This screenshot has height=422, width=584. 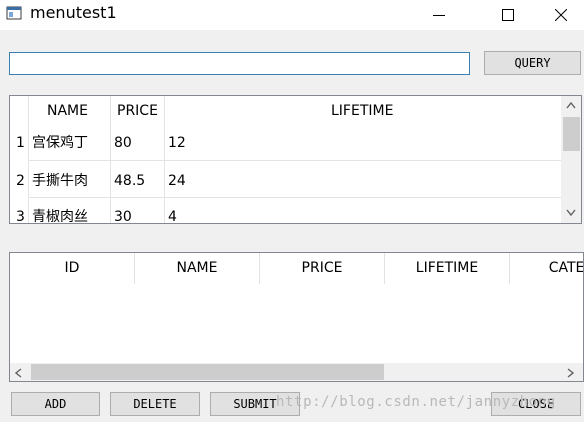 What do you see at coordinates (14, 13) in the screenshot?
I see `app-icon` at bounding box center [14, 13].